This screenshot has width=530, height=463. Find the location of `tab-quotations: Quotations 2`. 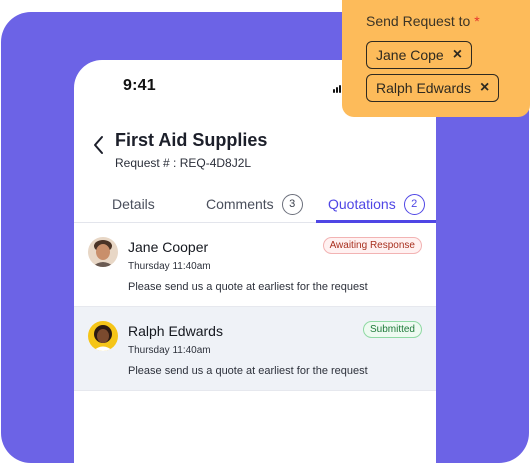

tab-quotations: Quotations 2 is located at coordinates (376, 204).